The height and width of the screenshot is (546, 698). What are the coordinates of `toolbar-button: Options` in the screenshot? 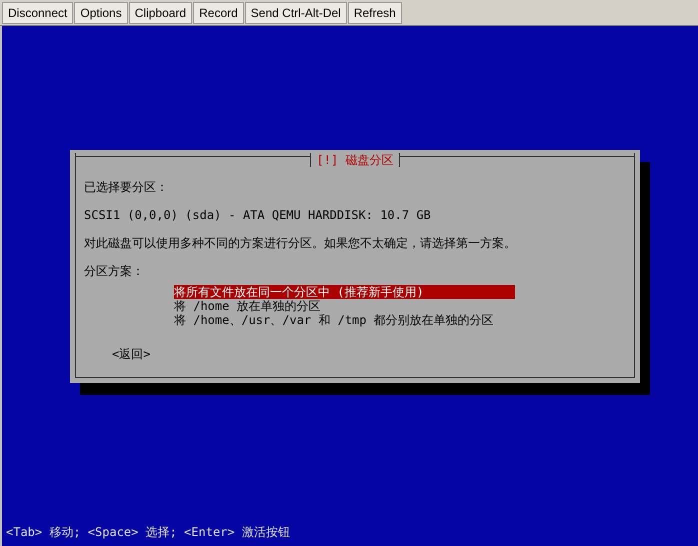 It's located at (101, 13).